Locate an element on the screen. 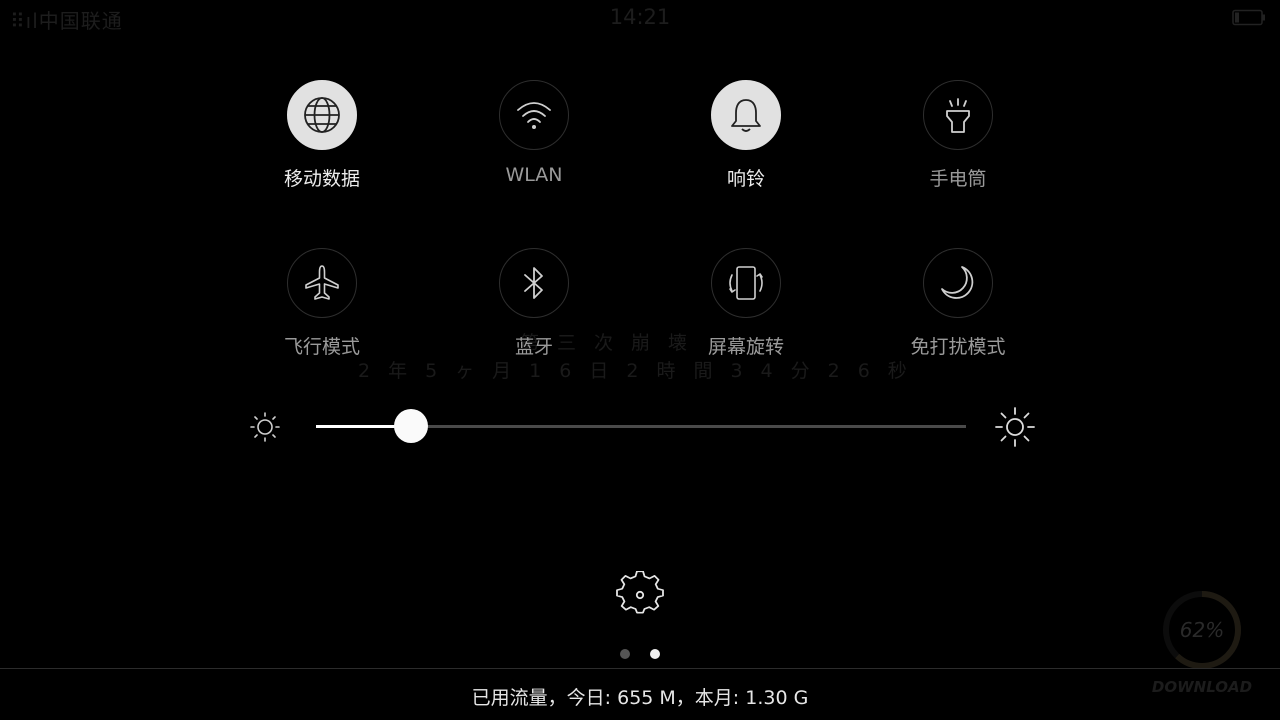 The image size is (1280, 720). bluetooth-icon is located at coordinates (533, 283).